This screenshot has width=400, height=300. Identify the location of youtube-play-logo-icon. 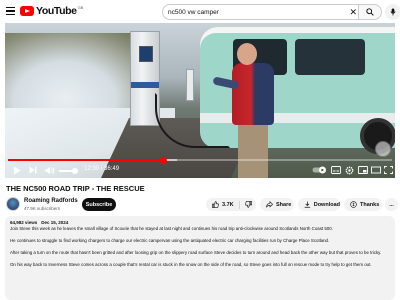
(27, 11).